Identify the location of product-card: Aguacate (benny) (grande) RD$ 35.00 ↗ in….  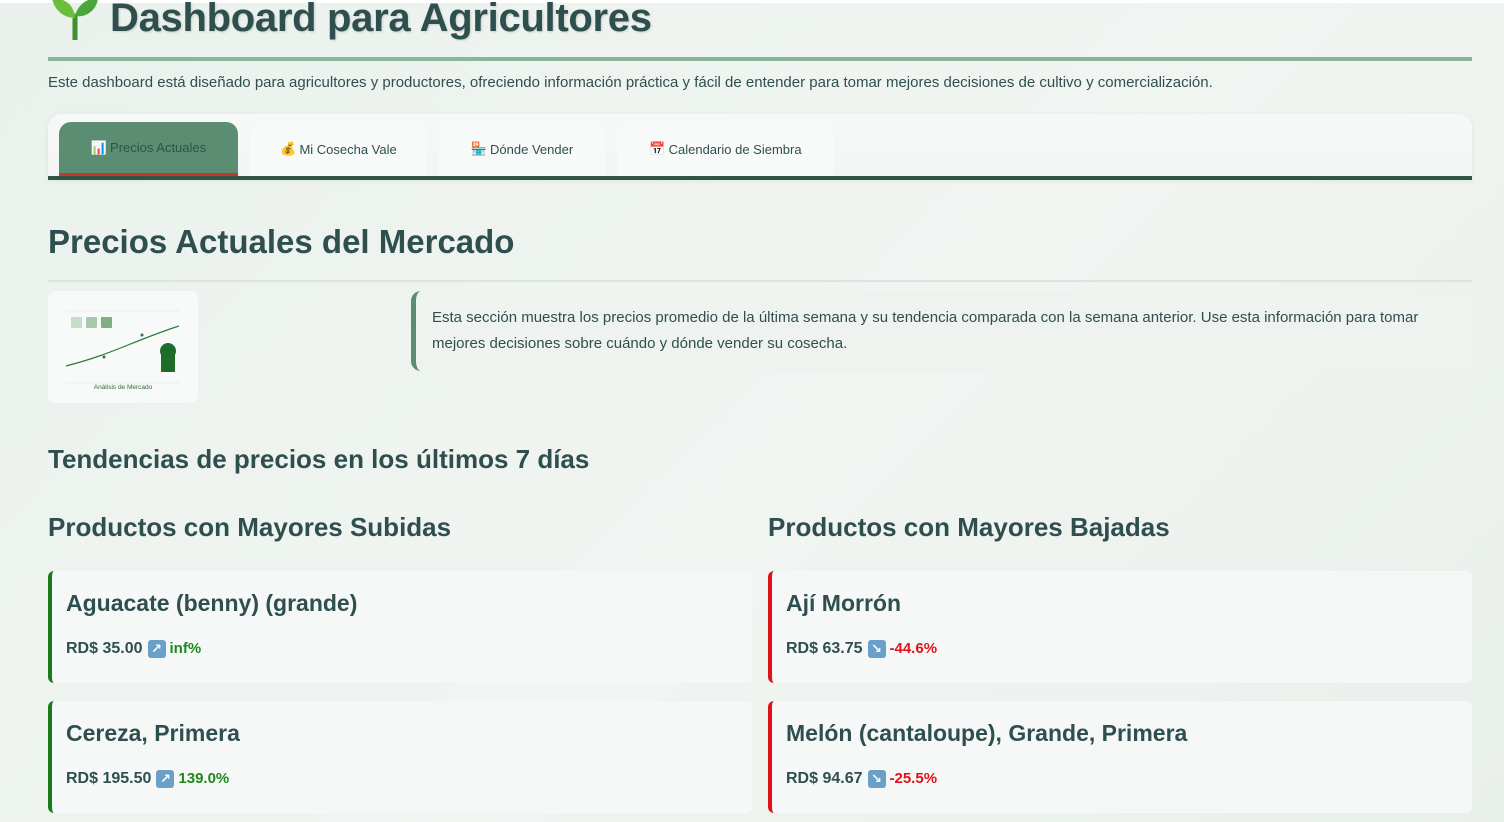
(400, 627).